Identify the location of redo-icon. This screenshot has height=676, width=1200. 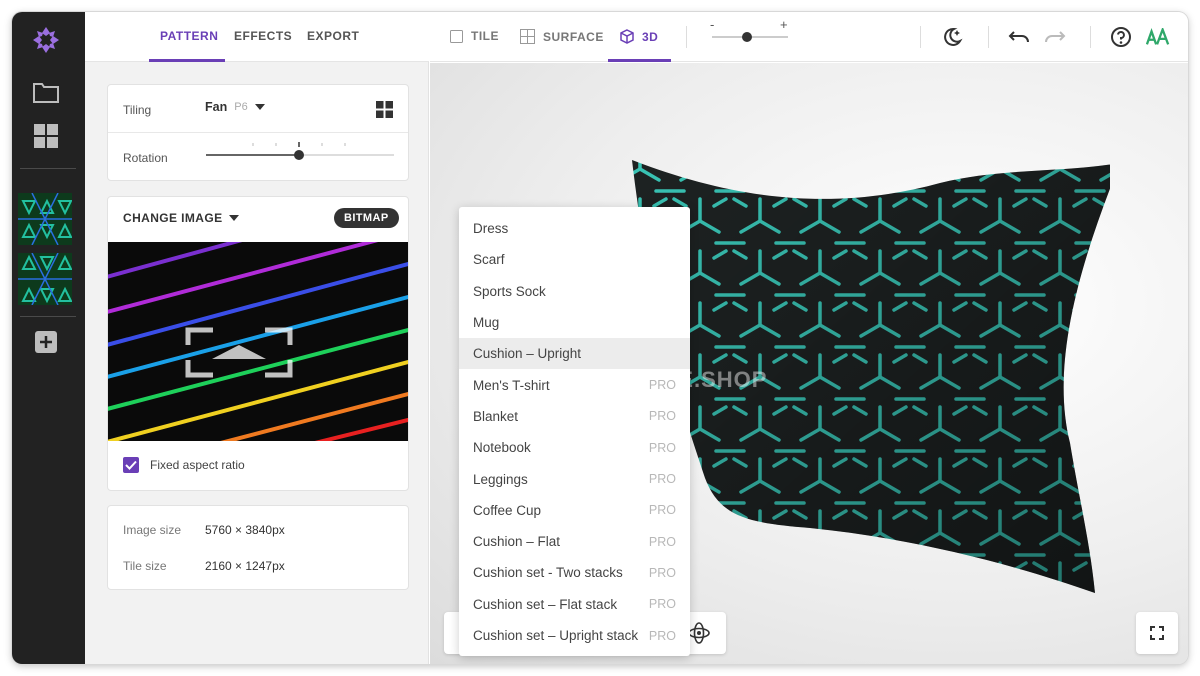
(1055, 37).